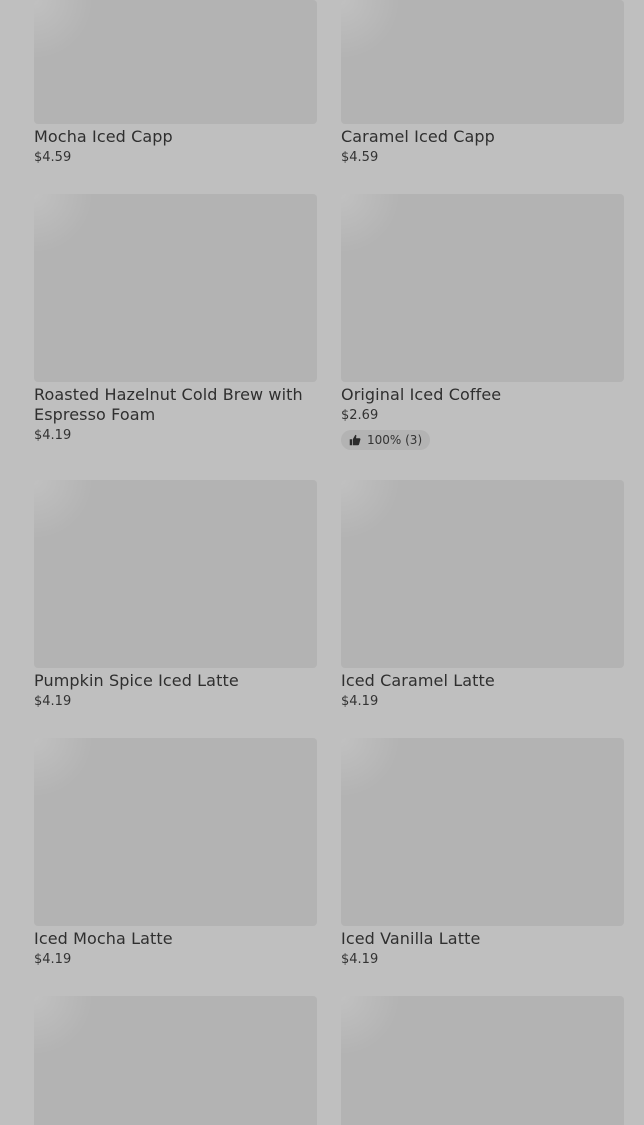 This screenshot has width=644, height=1125. Describe the element at coordinates (482, 395) in the screenshot. I see `product-name: Original Iced Coffee` at that location.